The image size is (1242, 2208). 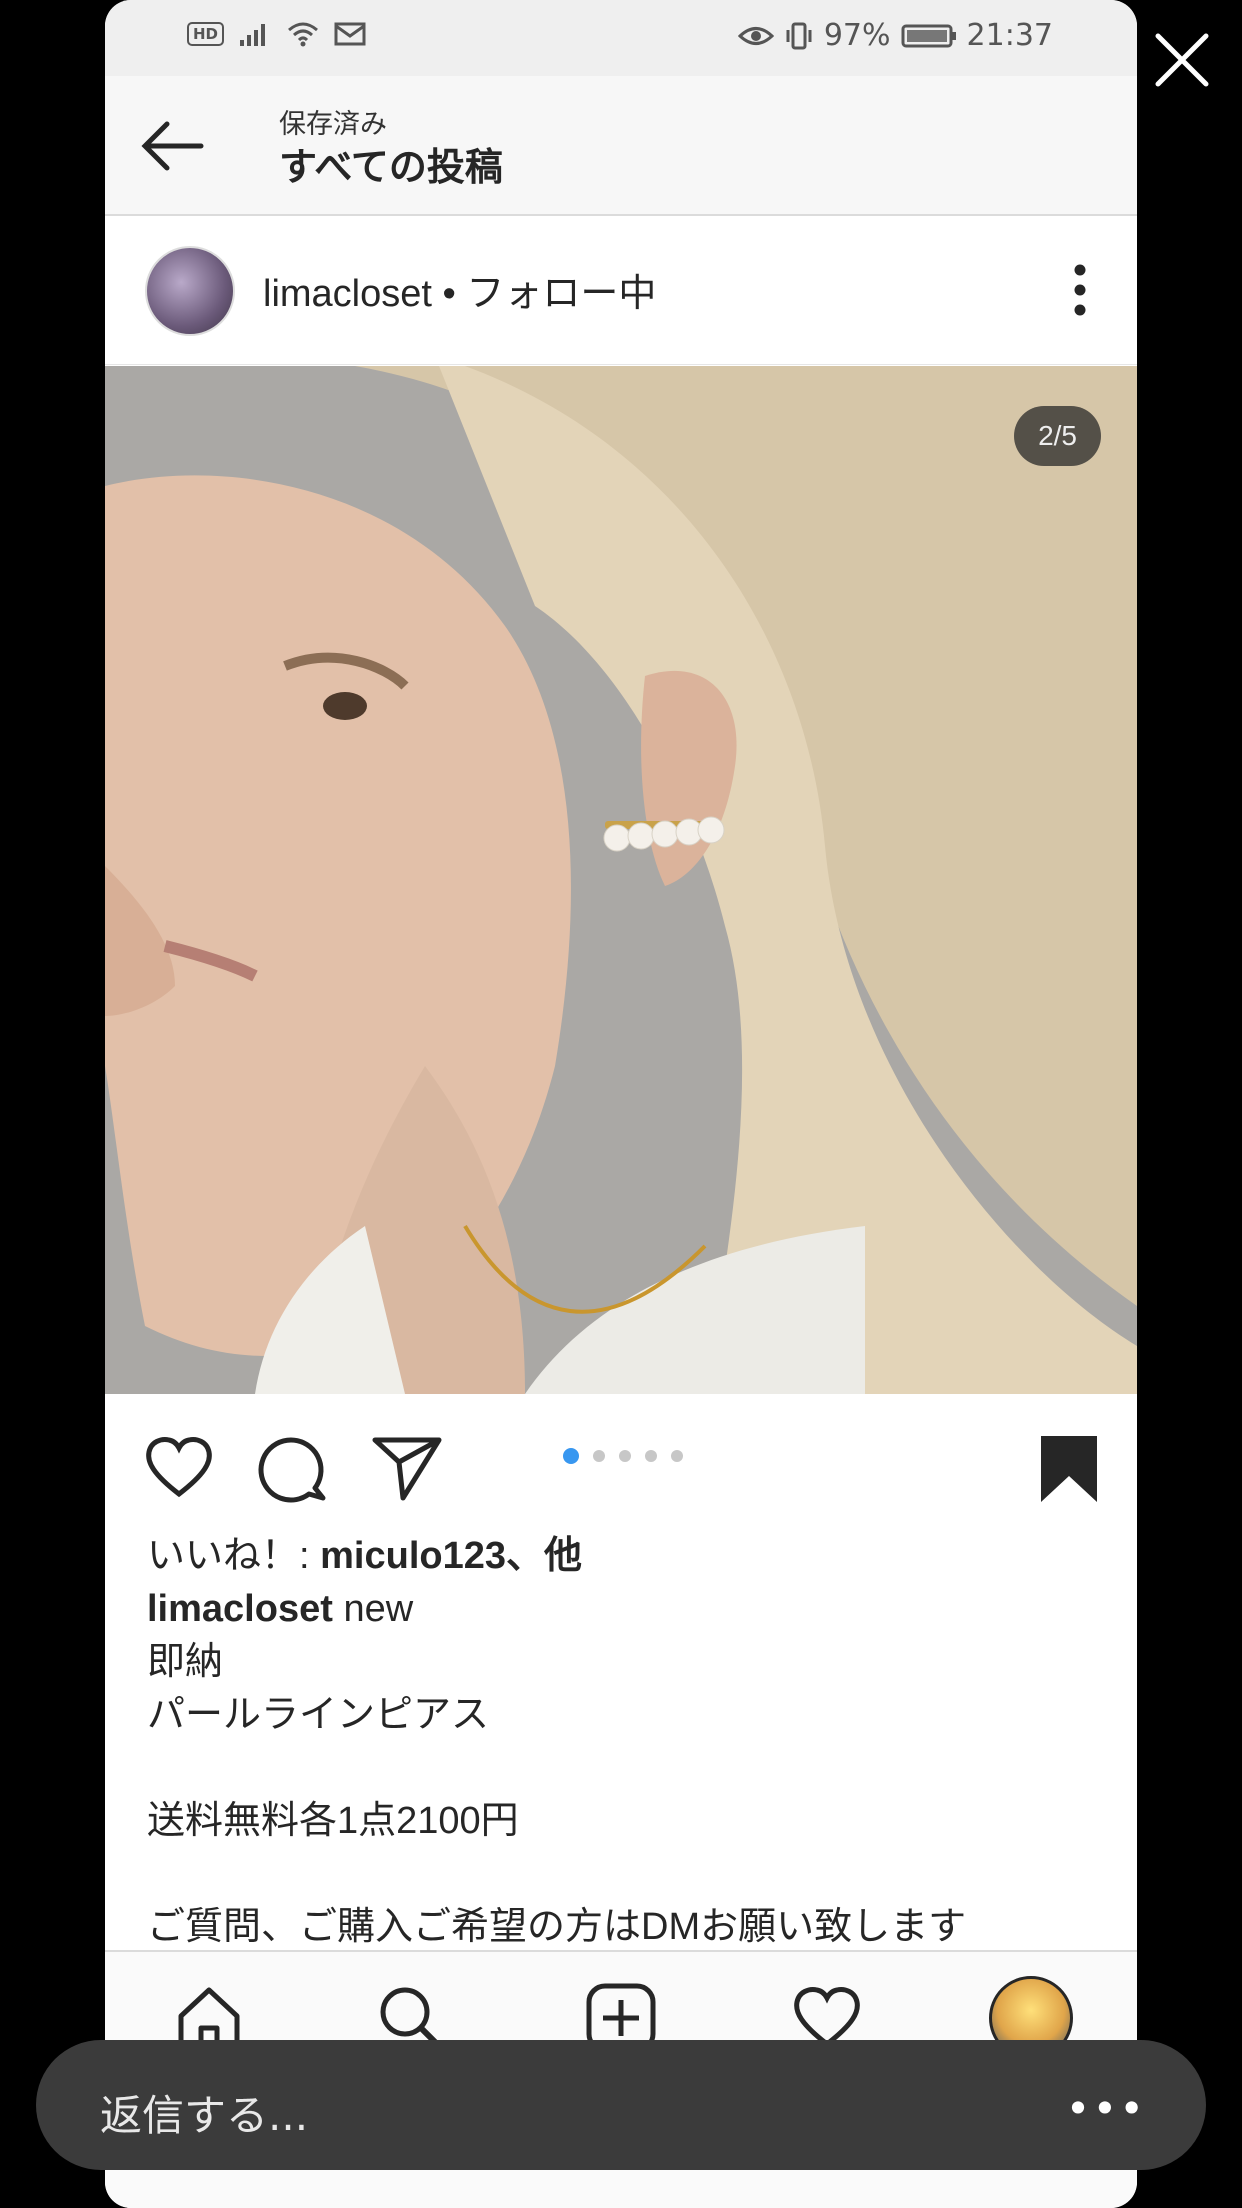 What do you see at coordinates (303, 34) in the screenshot?
I see `wifi-icon` at bounding box center [303, 34].